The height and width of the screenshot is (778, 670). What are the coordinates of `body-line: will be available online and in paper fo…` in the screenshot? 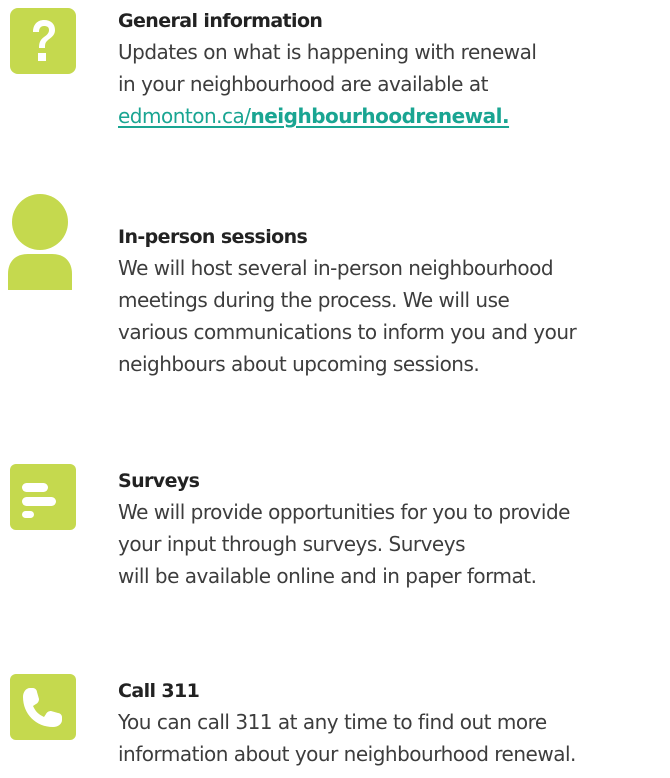 It's located at (327, 576).